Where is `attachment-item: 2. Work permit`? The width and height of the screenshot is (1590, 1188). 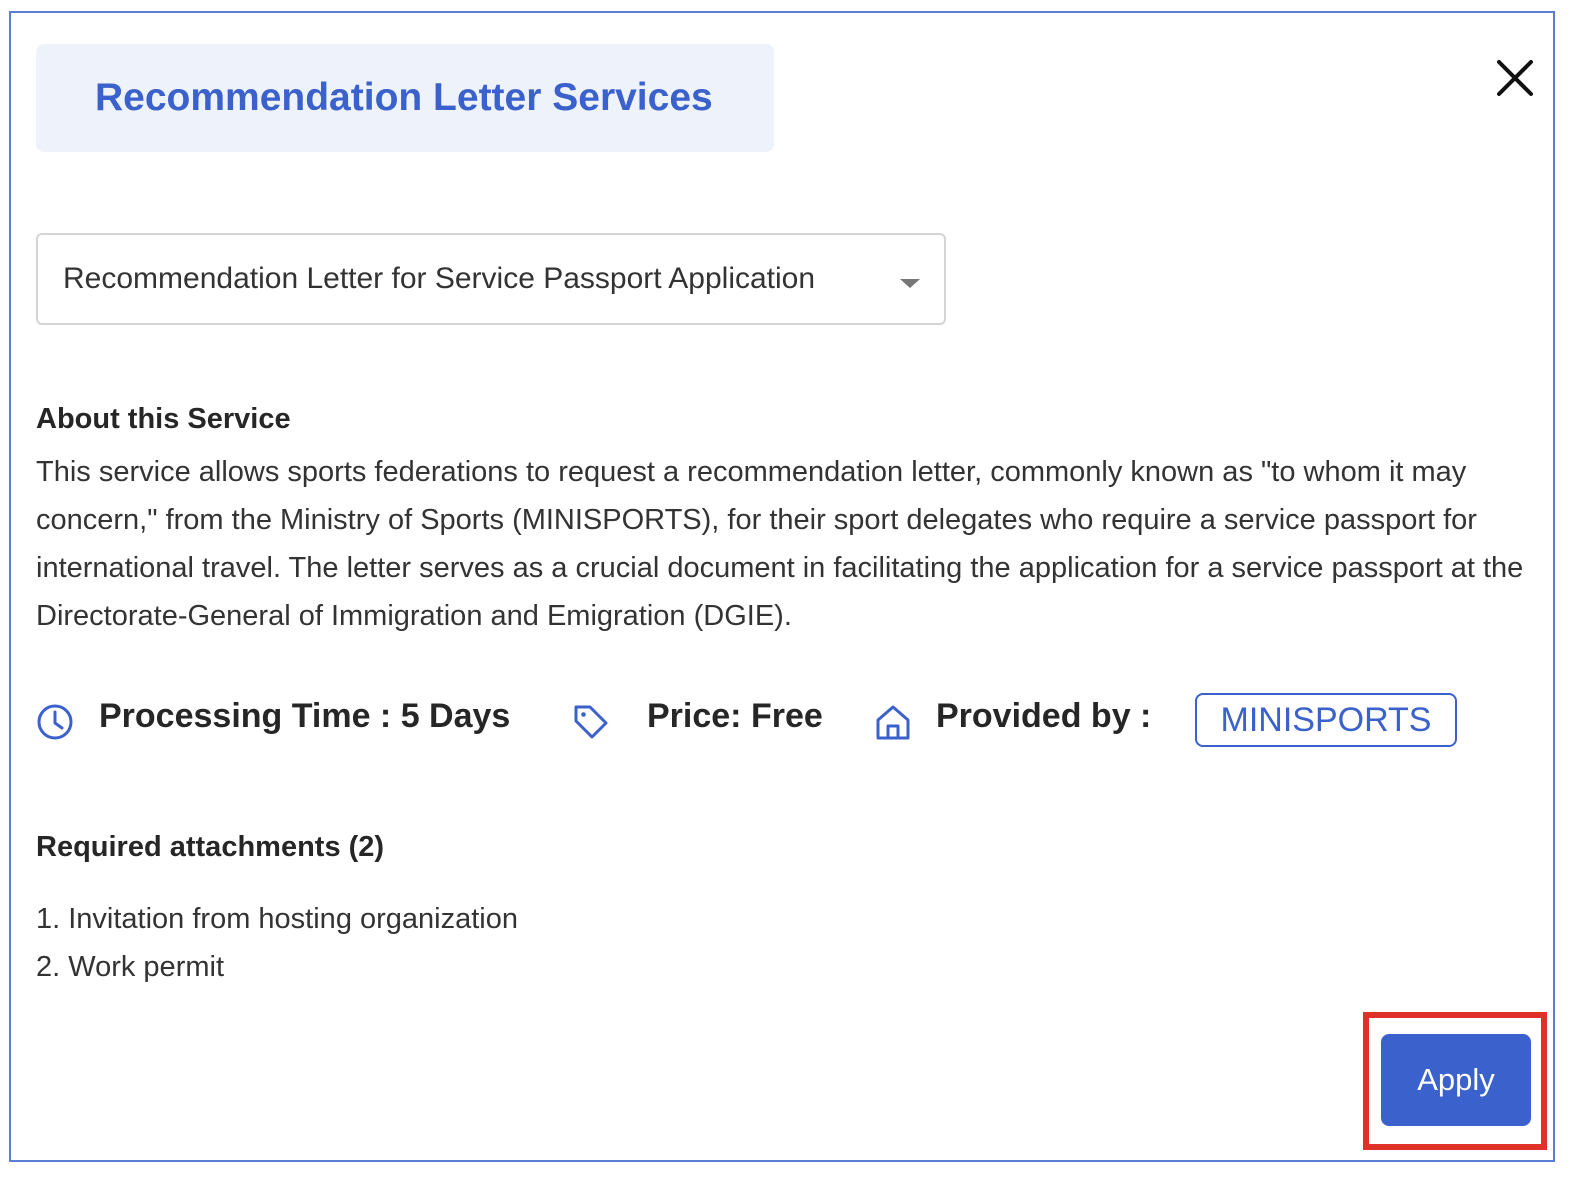 attachment-item: 2. Work permit is located at coordinates (130, 967).